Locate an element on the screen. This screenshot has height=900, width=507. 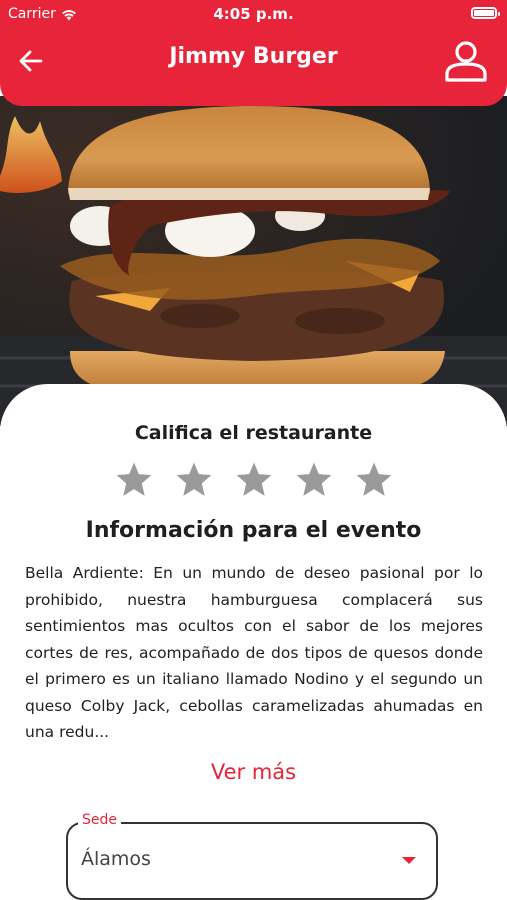
see-more-link: Ver más is located at coordinates (253, 772).